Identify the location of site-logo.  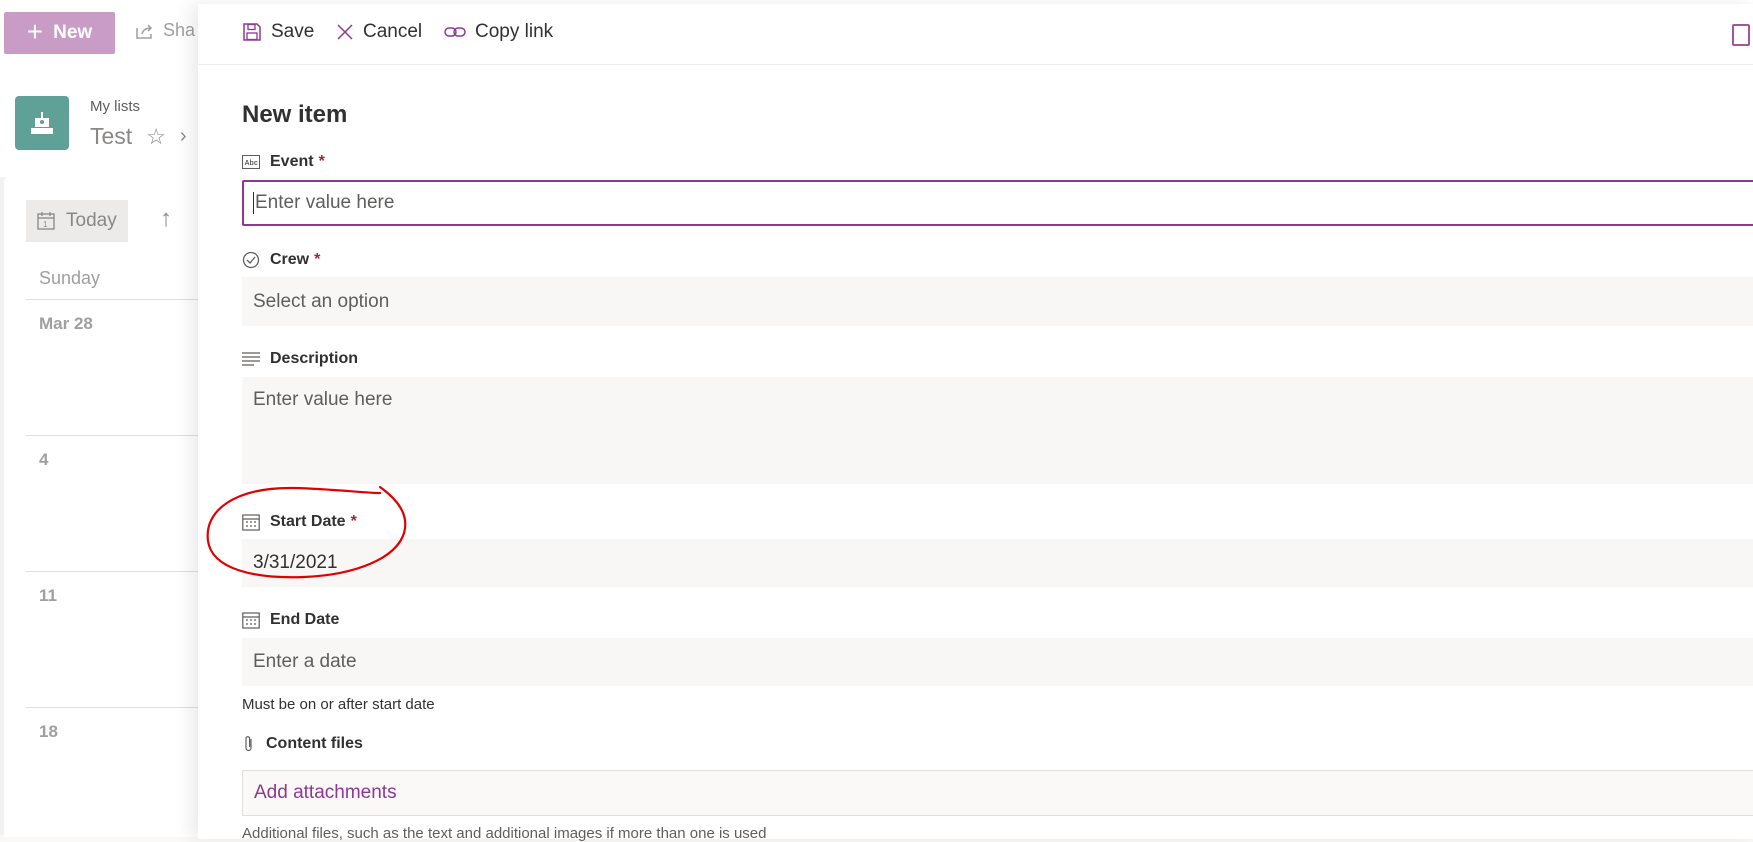
(42, 123).